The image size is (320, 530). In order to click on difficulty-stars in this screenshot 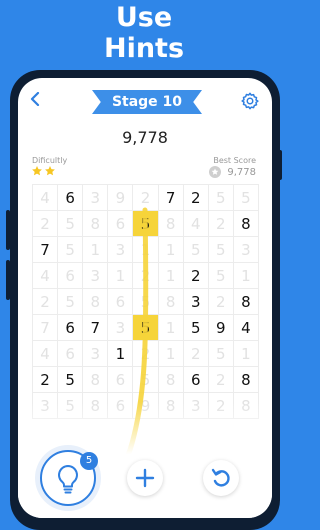, I will do `click(43, 171)`.